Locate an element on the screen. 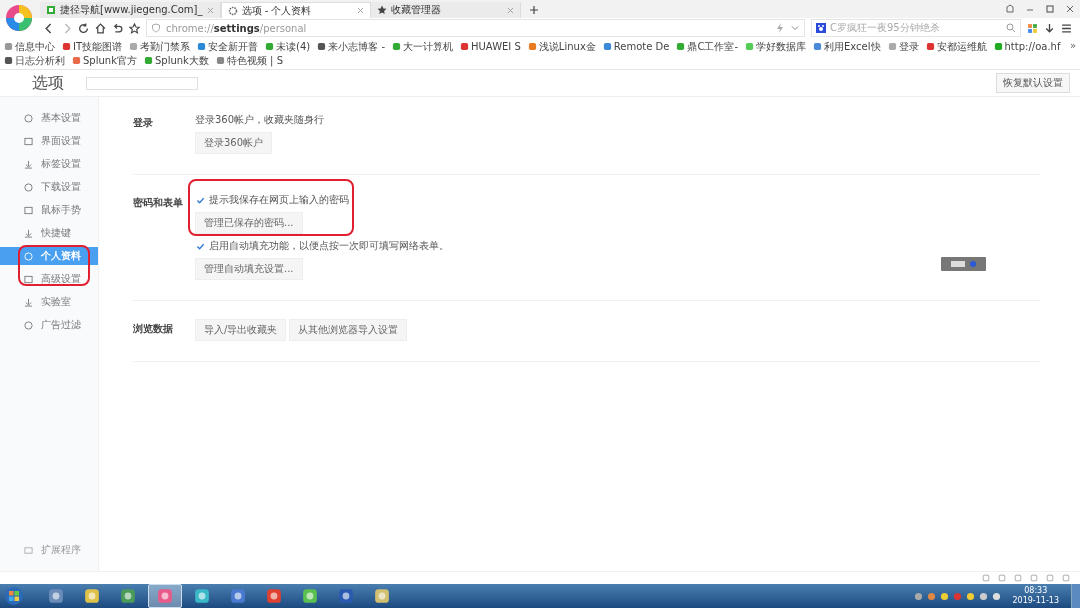 This screenshot has height=608, width=1080. sidebar-item: 标签设置 is located at coordinates (49, 164).